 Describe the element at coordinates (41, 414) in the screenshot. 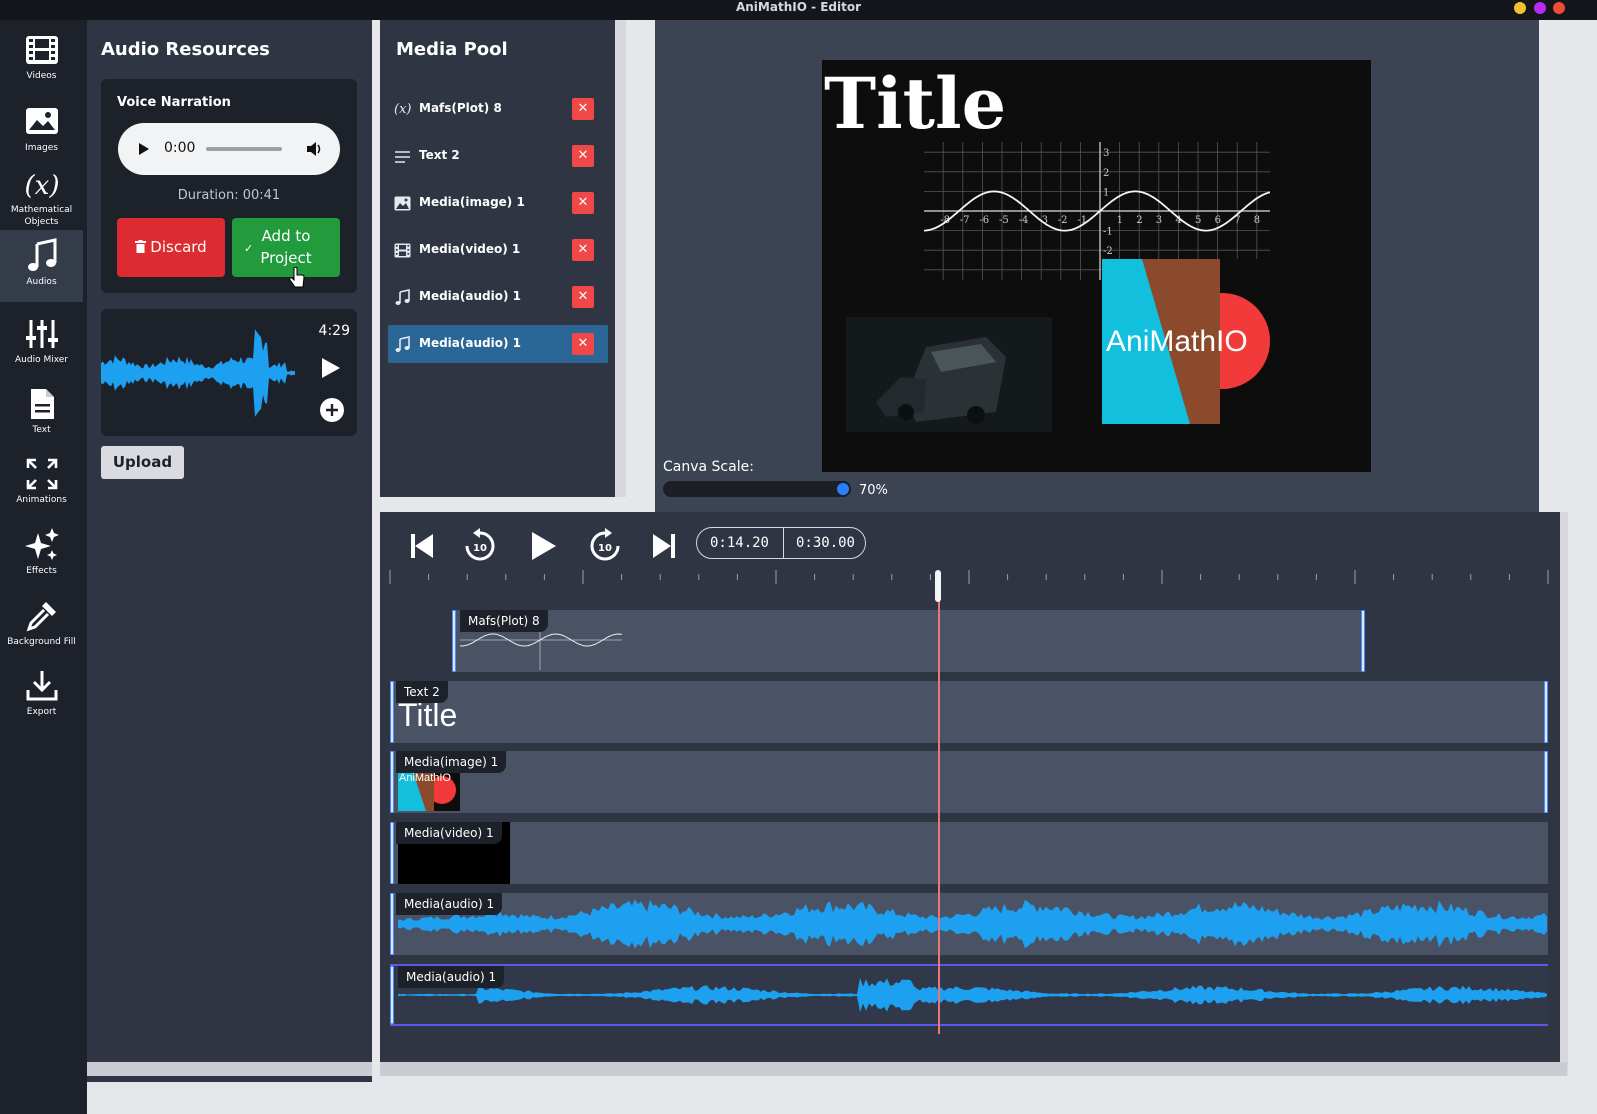

I see `sidebar-item-text: Text` at that location.